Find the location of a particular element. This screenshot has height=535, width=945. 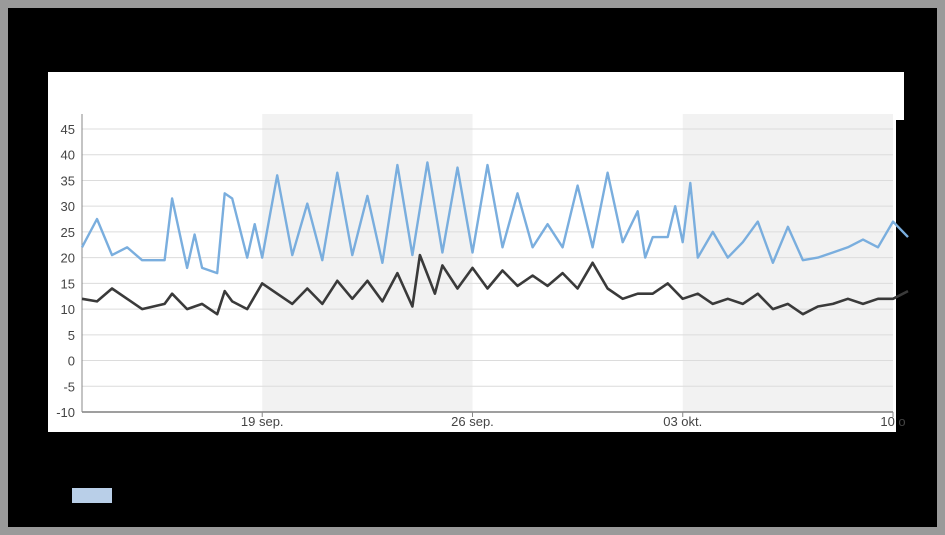

y-tick-label: 40 is located at coordinates (68, 155).